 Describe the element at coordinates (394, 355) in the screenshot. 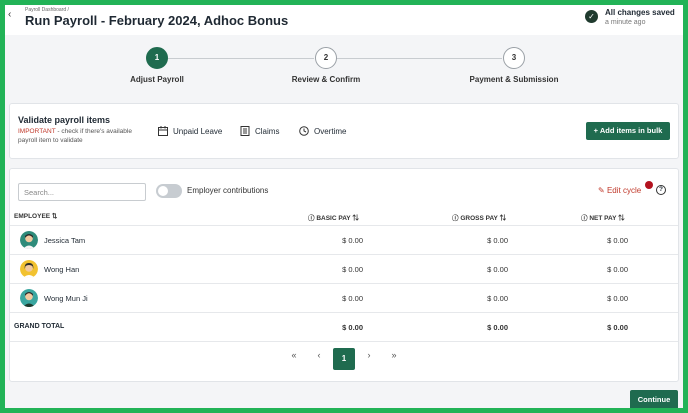

I see `last-page-button: »` at that location.